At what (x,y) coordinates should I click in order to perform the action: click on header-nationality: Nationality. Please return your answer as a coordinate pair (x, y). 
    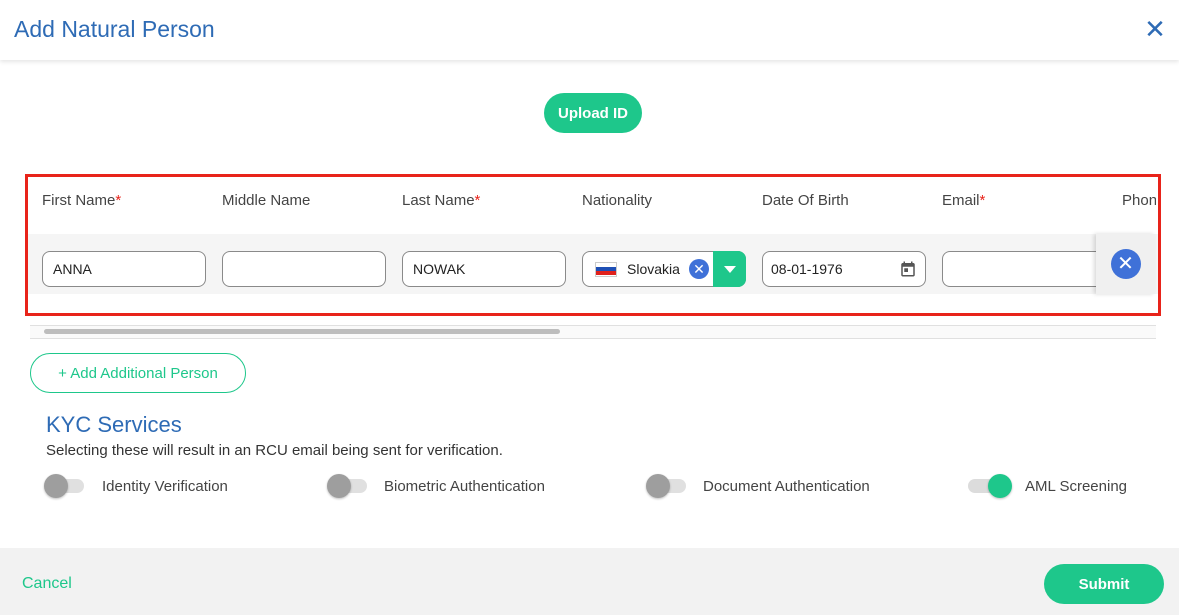
    Looking at the image, I should click on (617, 200).